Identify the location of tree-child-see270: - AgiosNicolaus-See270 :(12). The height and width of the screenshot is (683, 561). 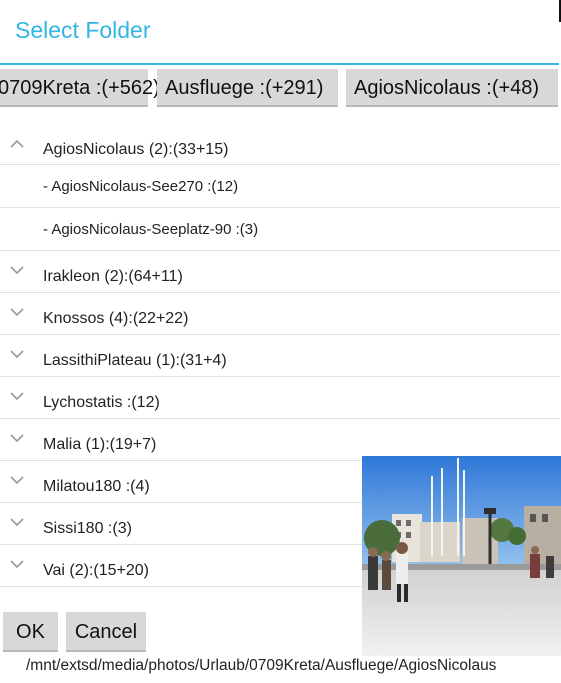
(280, 186).